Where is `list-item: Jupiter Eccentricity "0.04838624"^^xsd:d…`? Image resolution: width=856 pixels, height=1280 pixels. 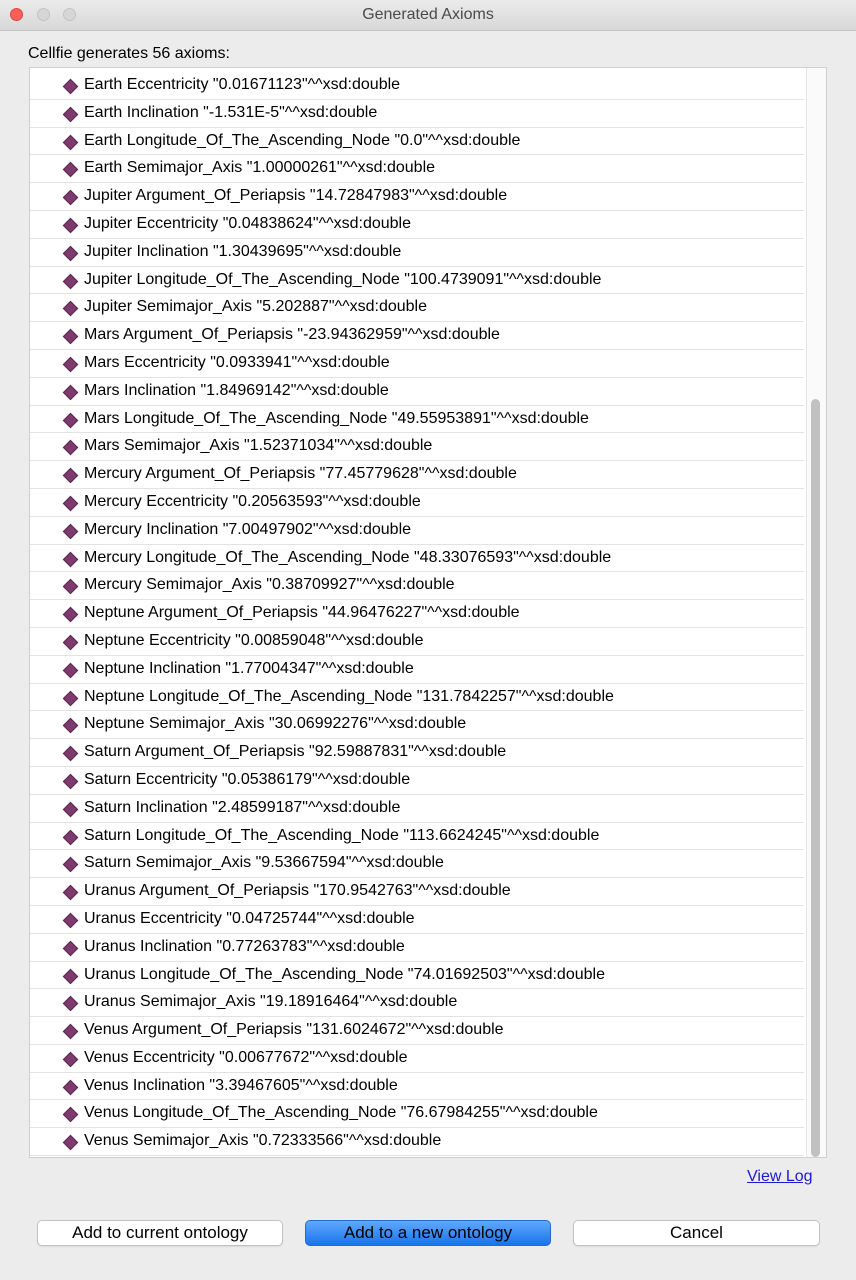
list-item: Jupiter Eccentricity "0.04838624"^^xsd:d… is located at coordinates (417, 225).